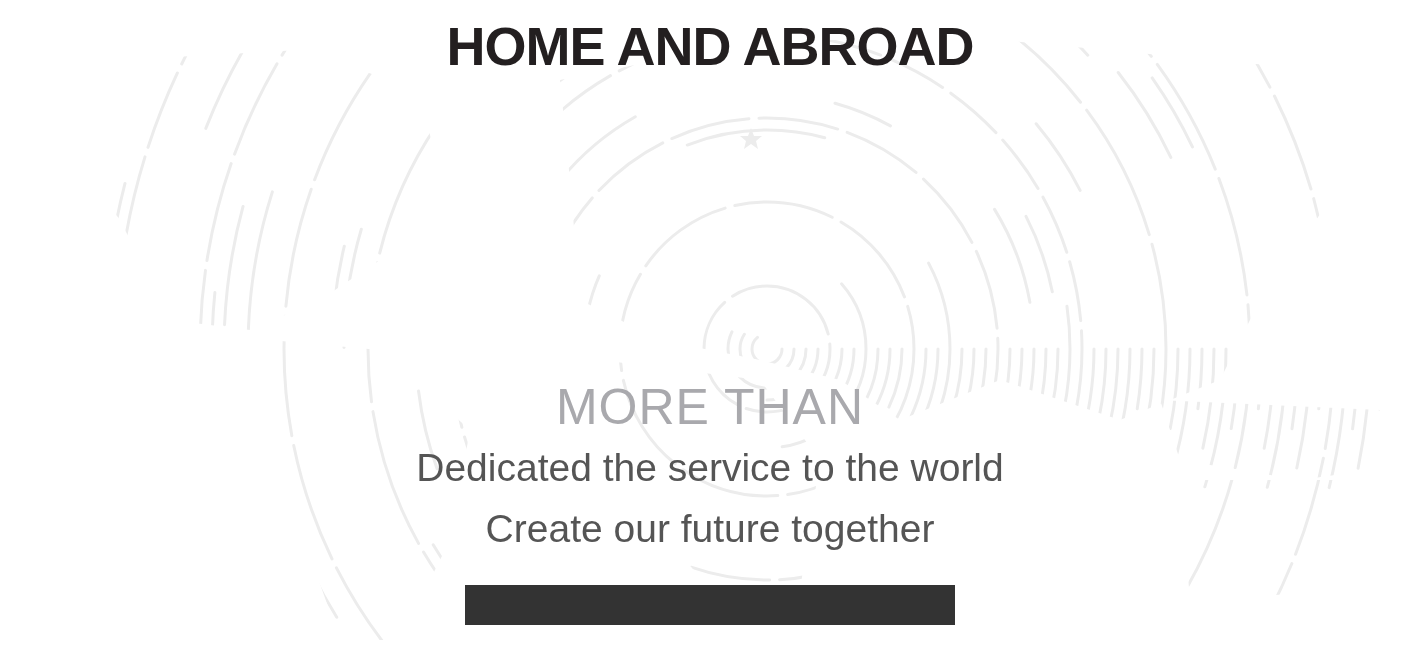  Describe the element at coordinates (710, 46) in the screenshot. I see `section-heading: HOME AND ABROAD` at that location.